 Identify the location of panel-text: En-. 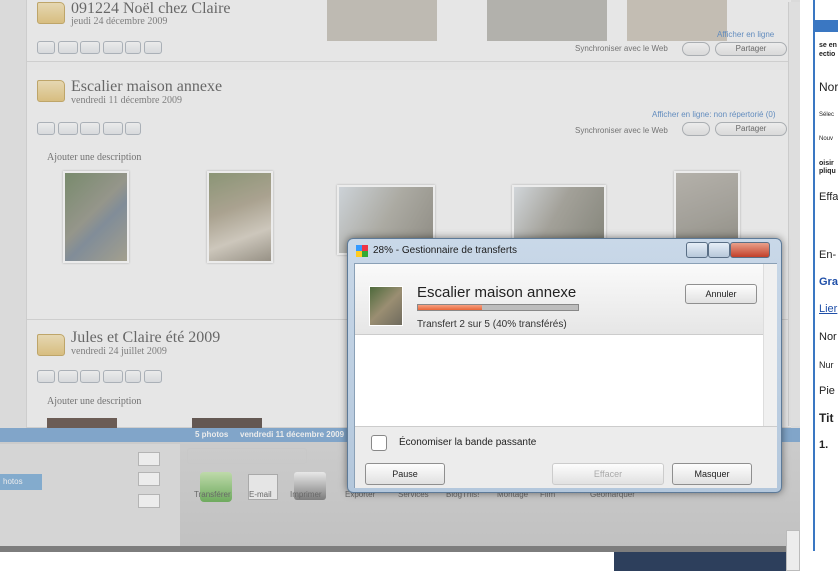
(827, 255).